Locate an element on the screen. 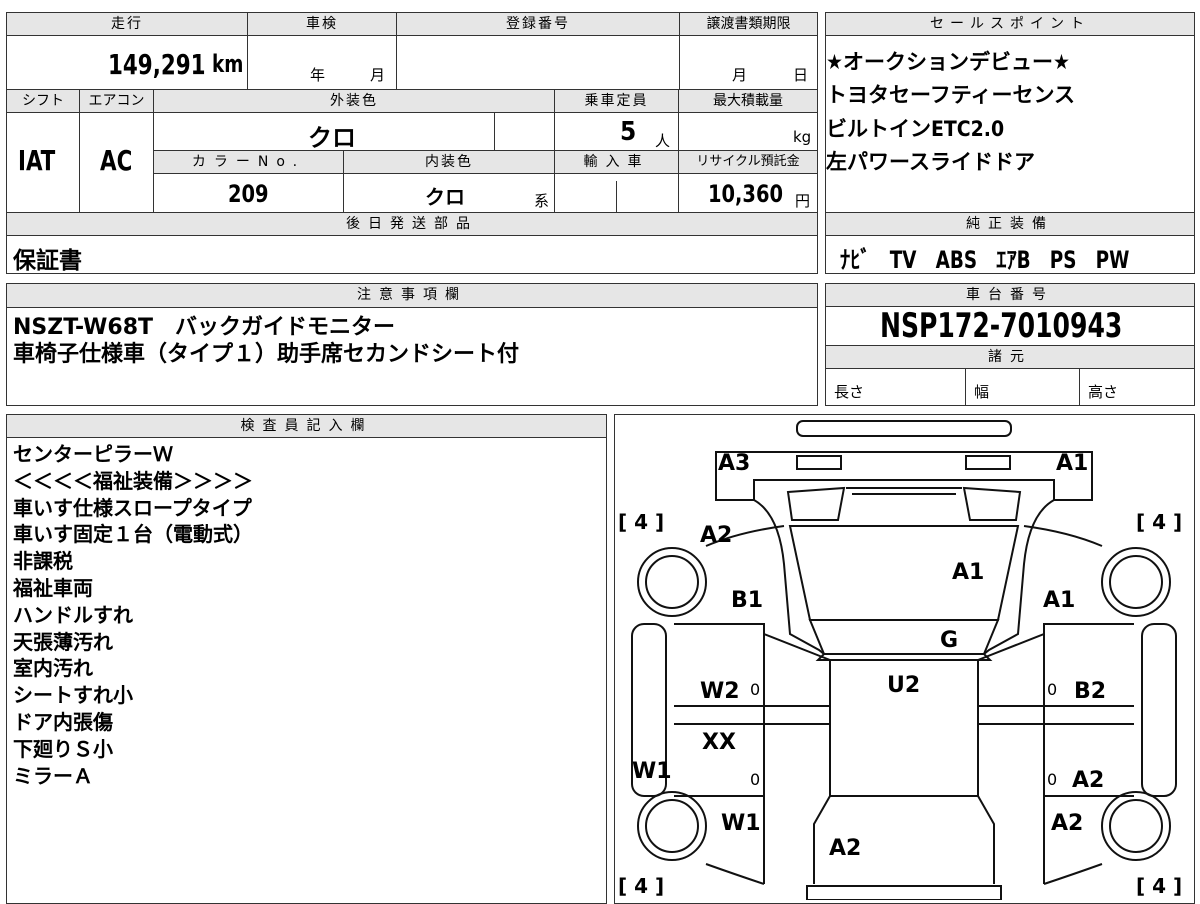  equip-abs: ABS is located at coordinates (956, 260).